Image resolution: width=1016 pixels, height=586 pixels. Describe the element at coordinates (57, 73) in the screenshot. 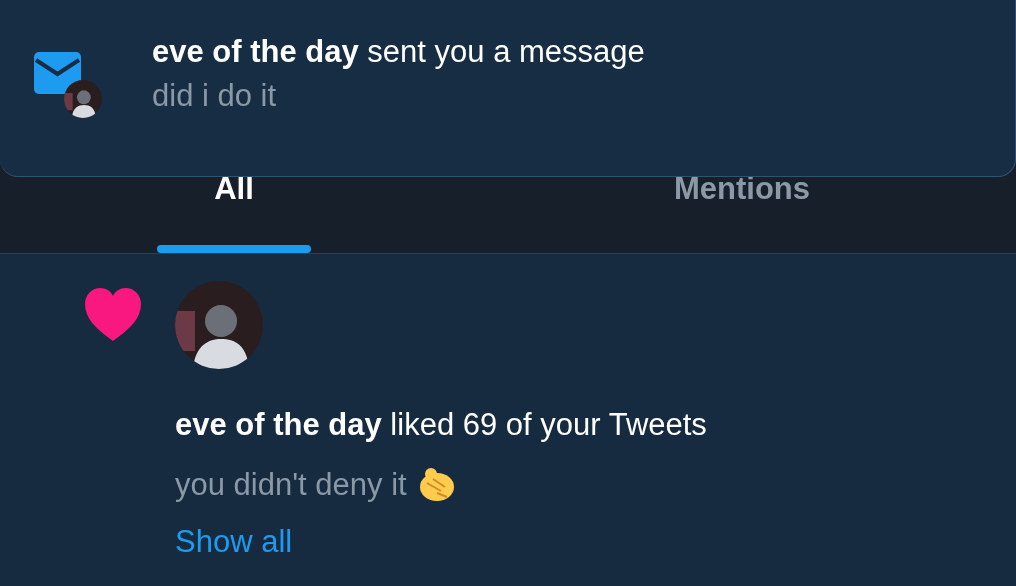

I see `envelope-icon` at that location.